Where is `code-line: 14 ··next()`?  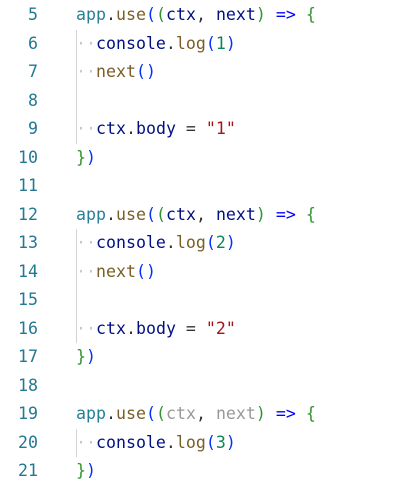 code-line: 14 ··next() is located at coordinates (200, 272).